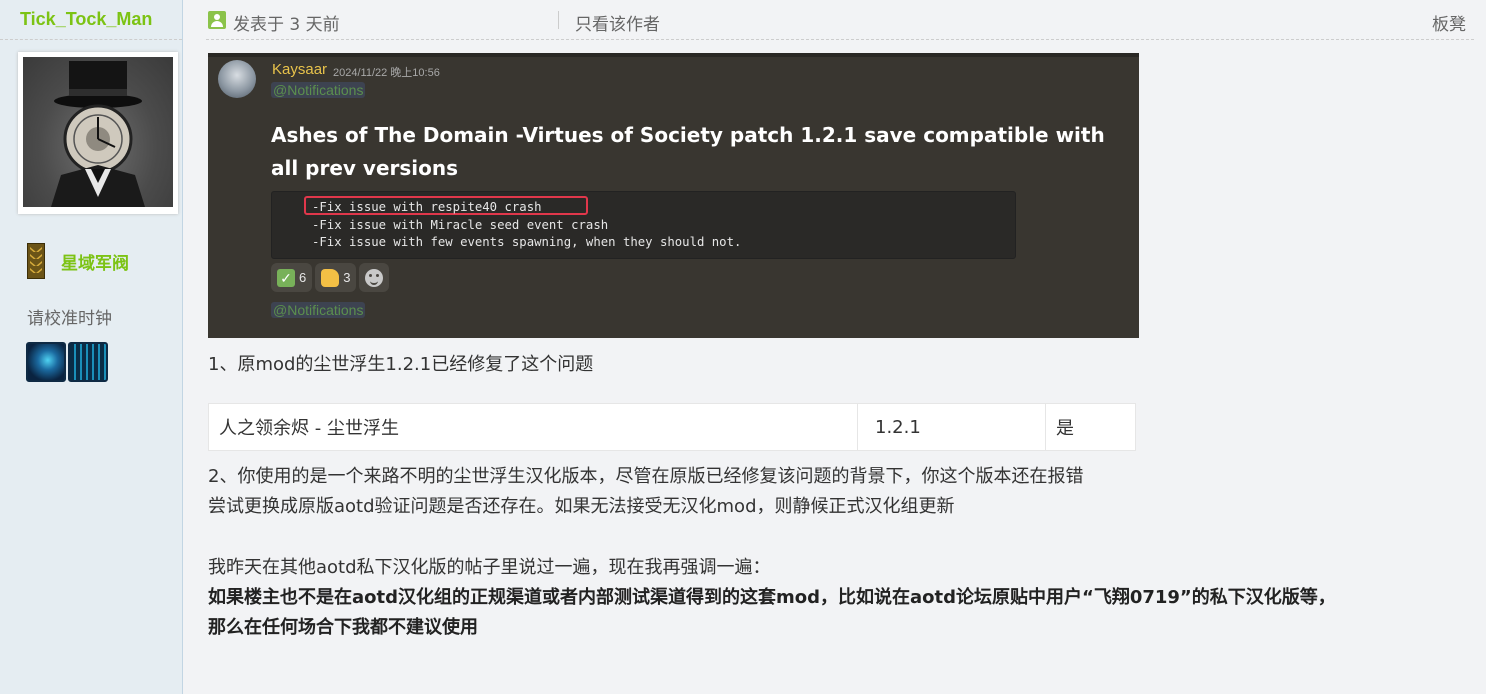 The height and width of the screenshot is (694, 1486). I want to click on discord-timestamp: 2024/11/22 晚上10:56, so click(386, 73).